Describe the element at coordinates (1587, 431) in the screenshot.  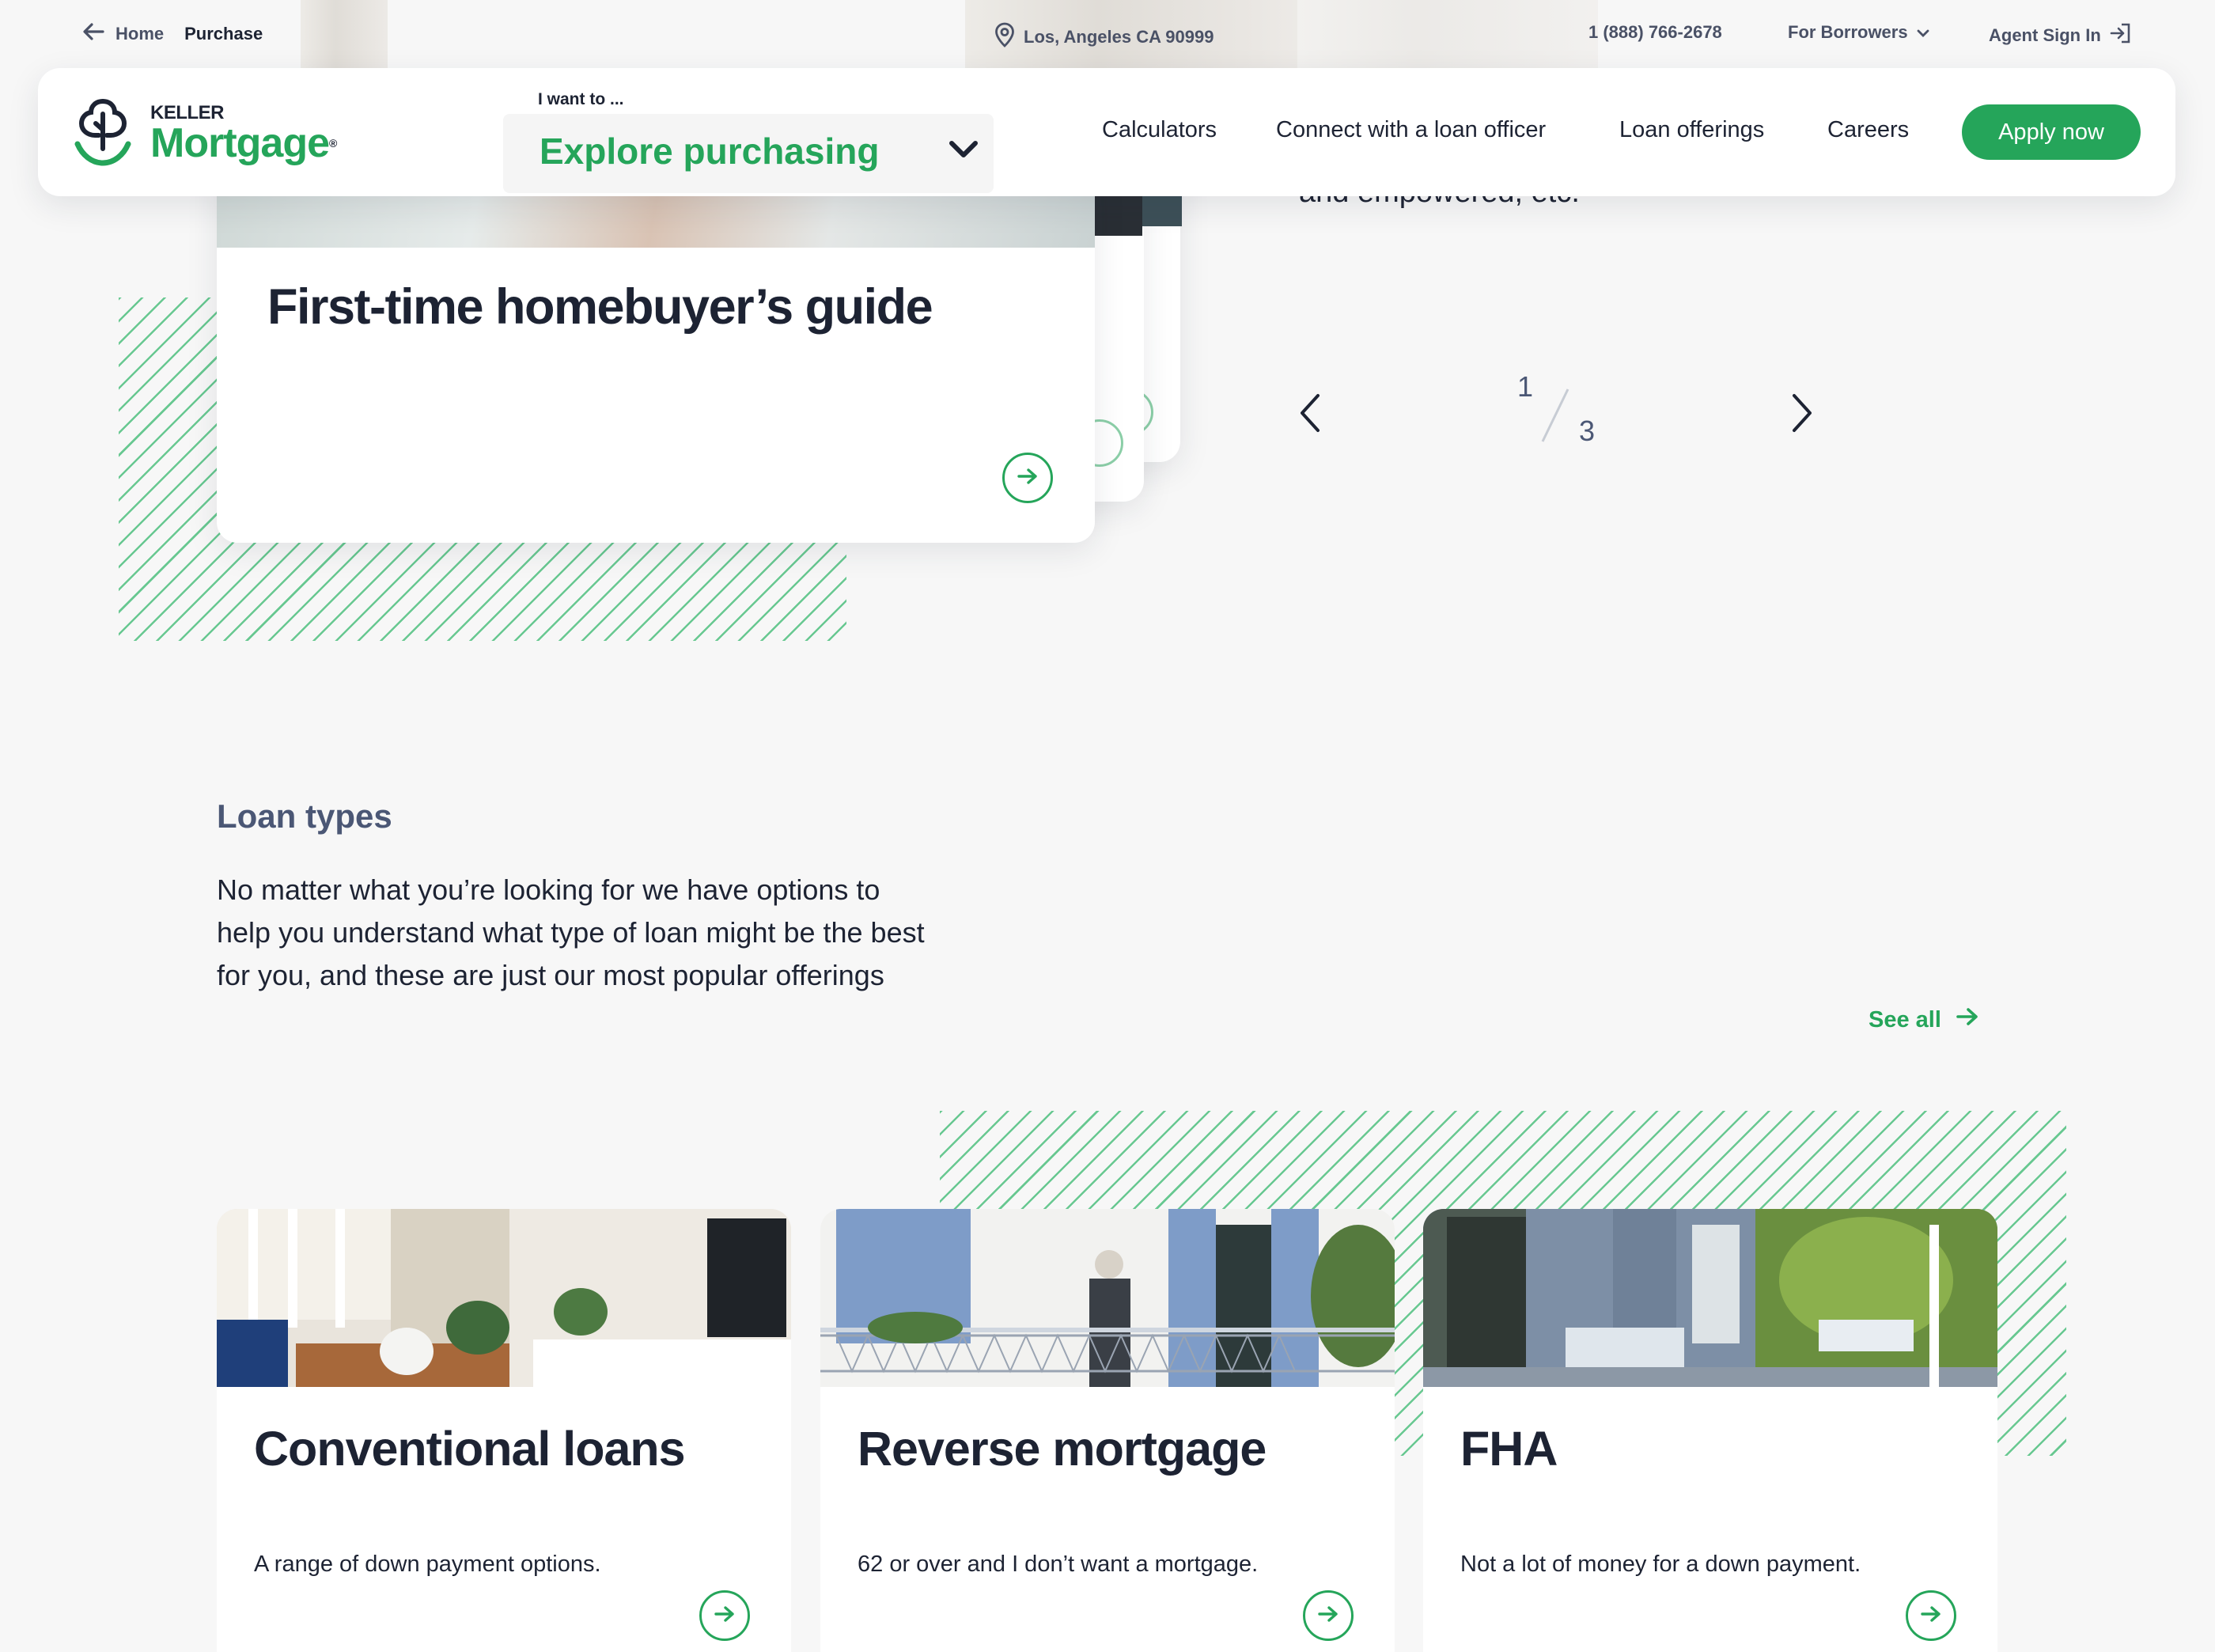
I see `carousel-total: 3` at that location.